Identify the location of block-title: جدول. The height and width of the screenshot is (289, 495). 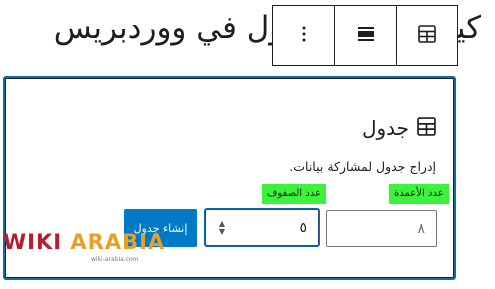
(385, 128).